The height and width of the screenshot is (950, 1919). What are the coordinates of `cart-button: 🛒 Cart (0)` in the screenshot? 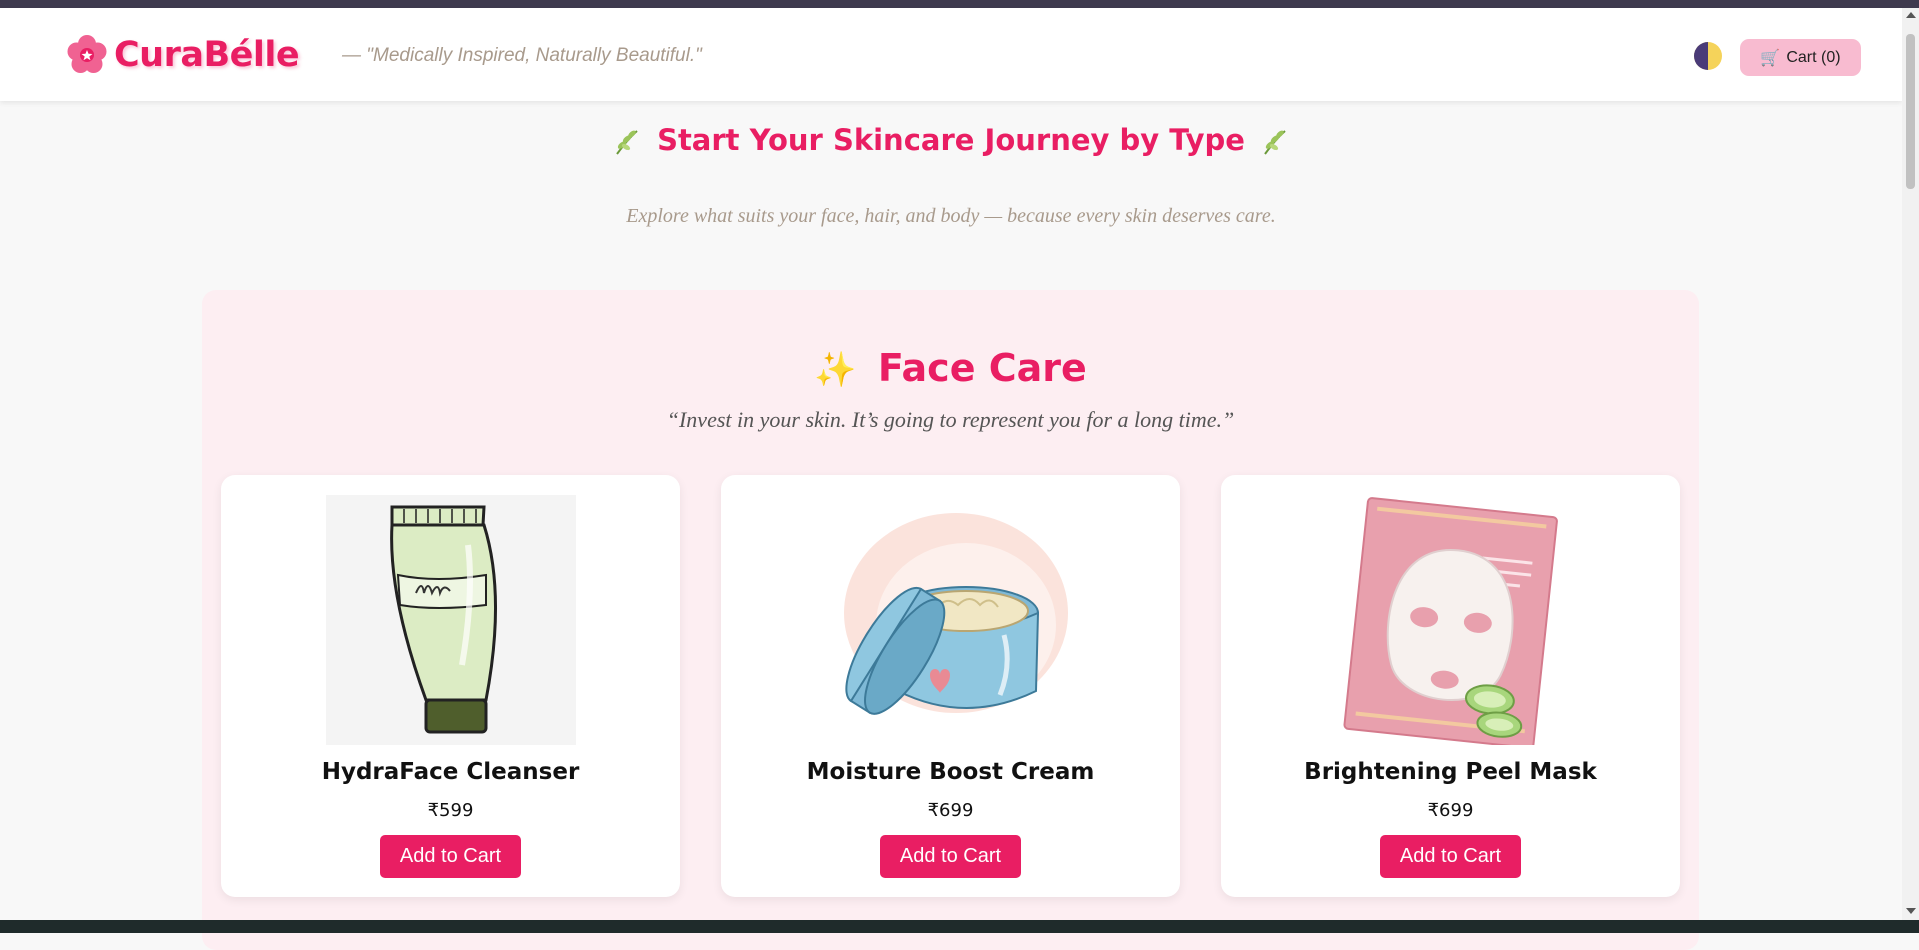 It's located at (1800, 57).